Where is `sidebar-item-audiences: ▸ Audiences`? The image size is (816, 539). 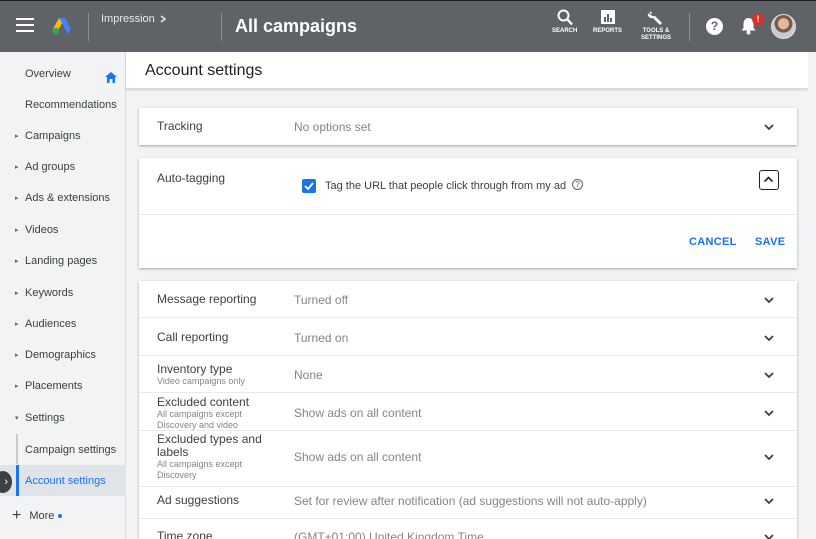 sidebar-item-audiences: ▸ Audiences is located at coordinates (63, 323).